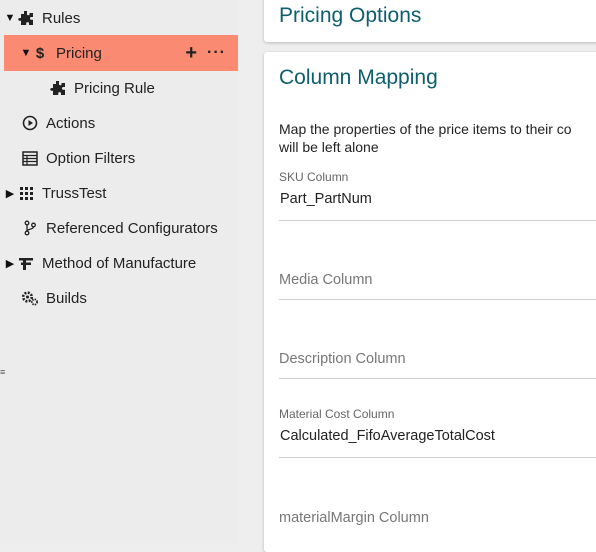 The height and width of the screenshot is (552, 596). What do you see at coordinates (30, 228) in the screenshot?
I see `branch-icon` at bounding box center [30, 228].